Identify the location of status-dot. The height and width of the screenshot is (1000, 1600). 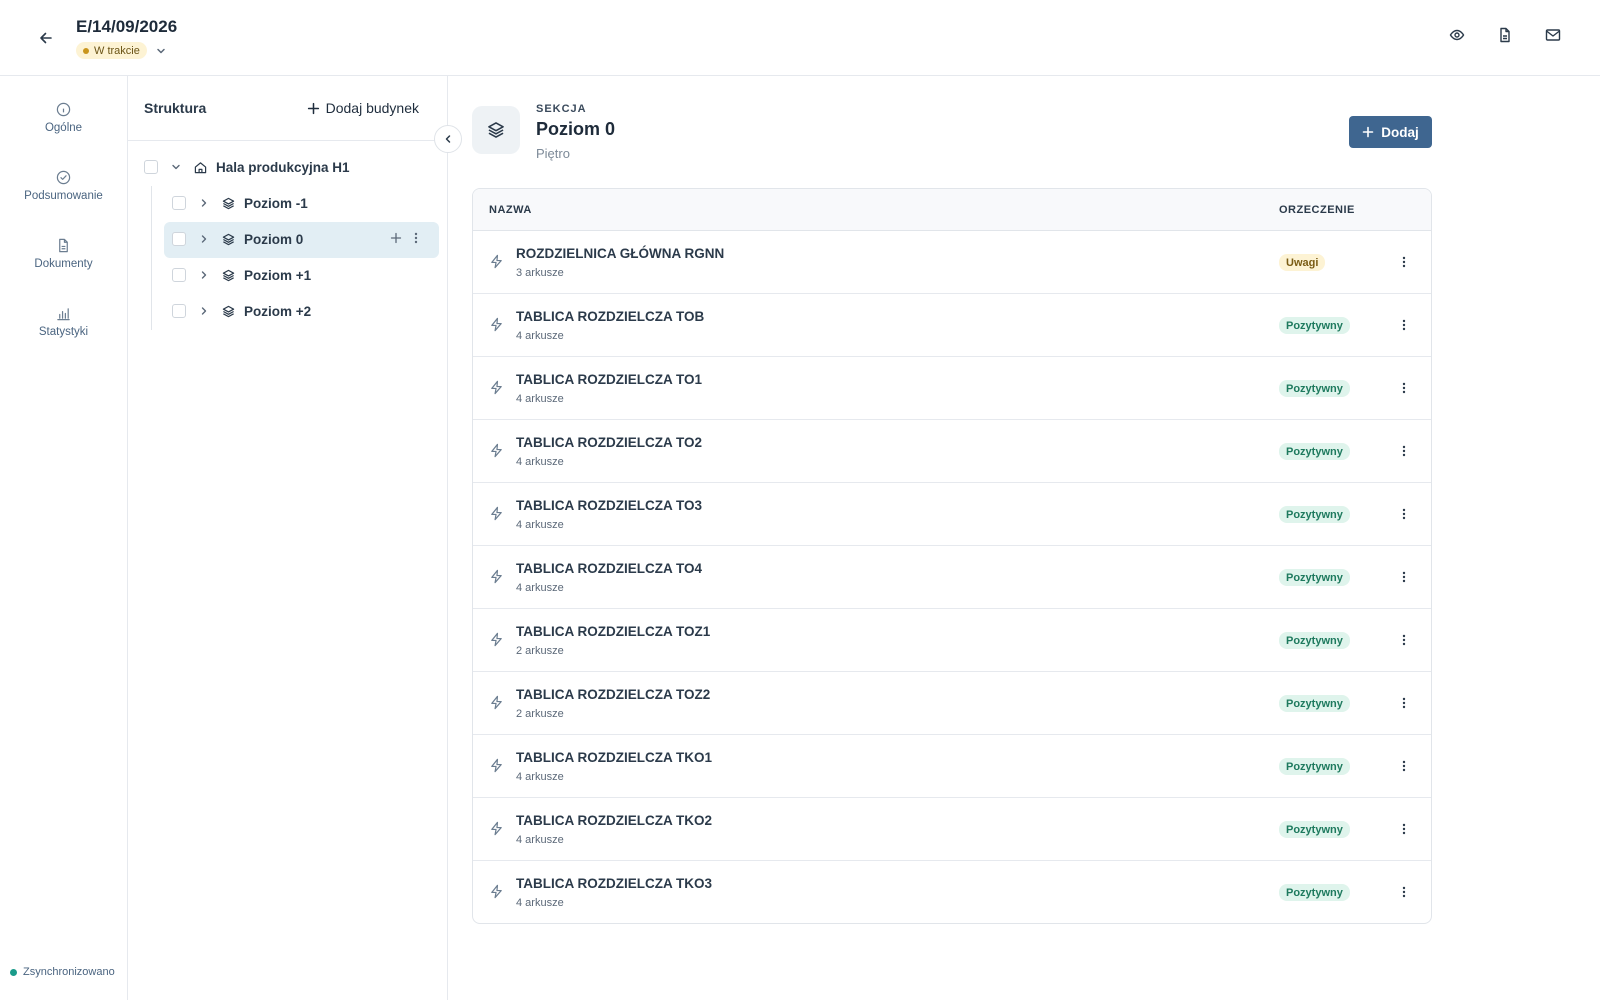
(86, 50).